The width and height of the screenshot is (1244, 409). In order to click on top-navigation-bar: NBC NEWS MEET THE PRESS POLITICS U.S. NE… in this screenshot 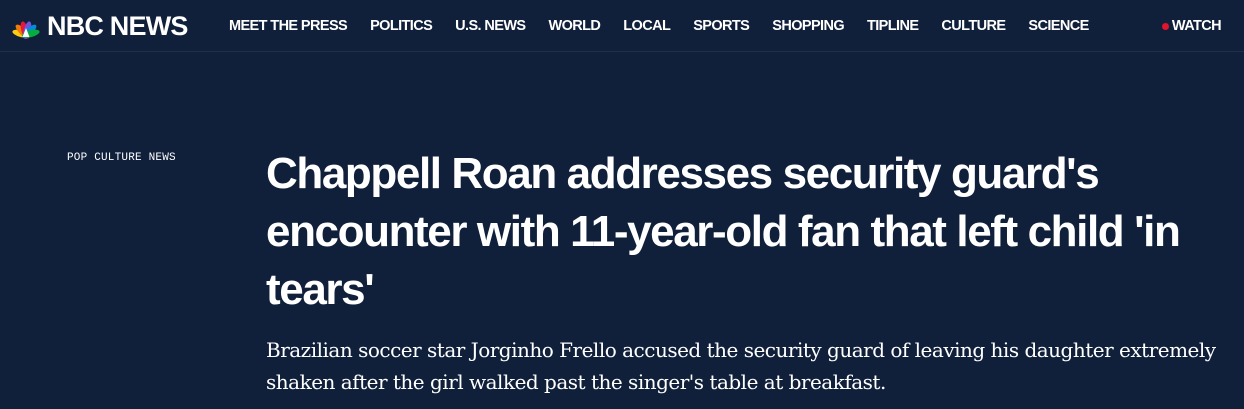, I will do `click(622, 26)`.